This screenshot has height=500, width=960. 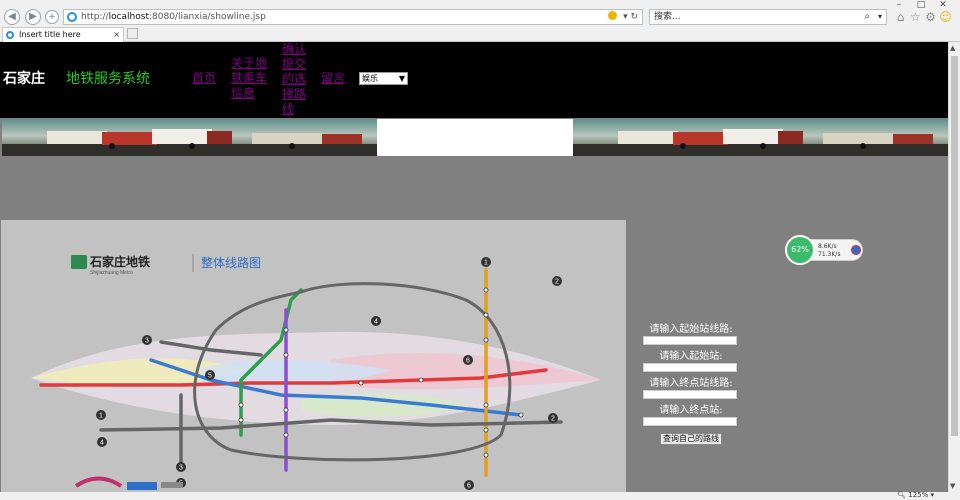 I want to click on address-tools: ▾ ↻, so click(x=623, y=17).